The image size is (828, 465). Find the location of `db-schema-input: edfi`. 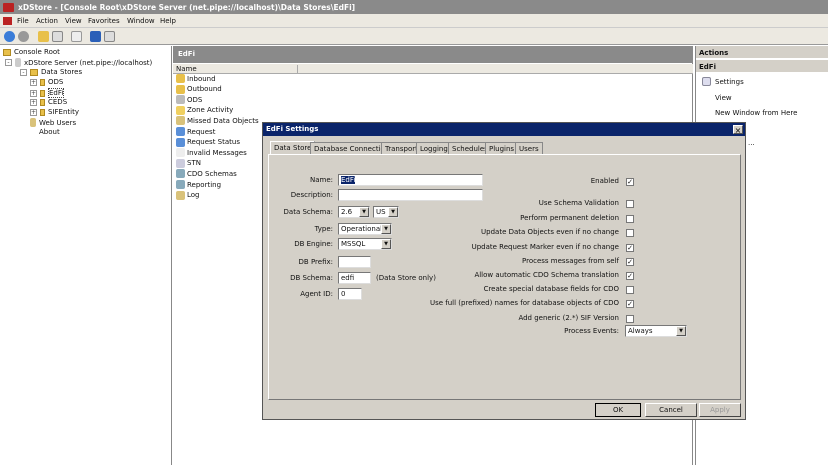

db-schema-input: edfi is located at coordinates (354, 278).